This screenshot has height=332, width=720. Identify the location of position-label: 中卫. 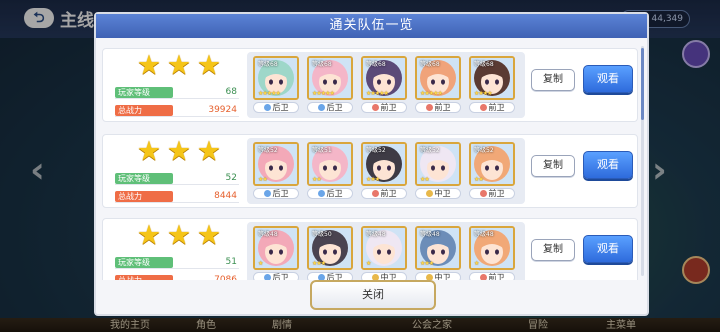
(388, 276).